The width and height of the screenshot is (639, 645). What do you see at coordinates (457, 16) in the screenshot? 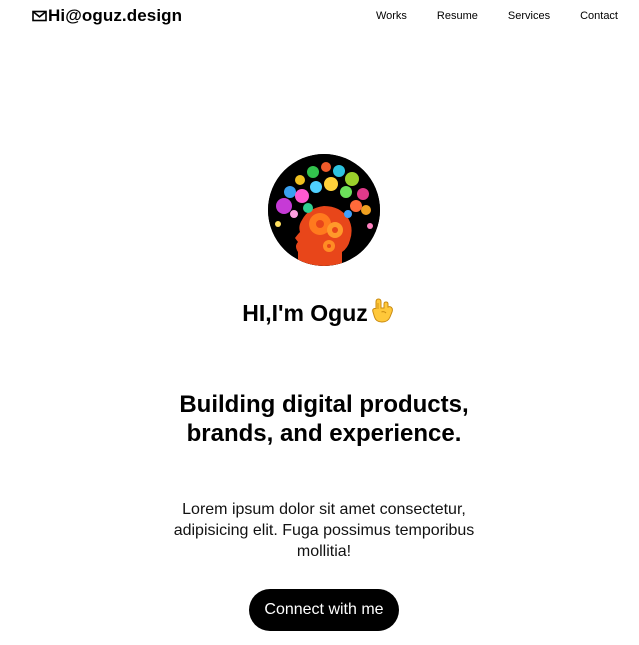
I see `nav-item-resume: Resume` at bounding box center [457, 16].